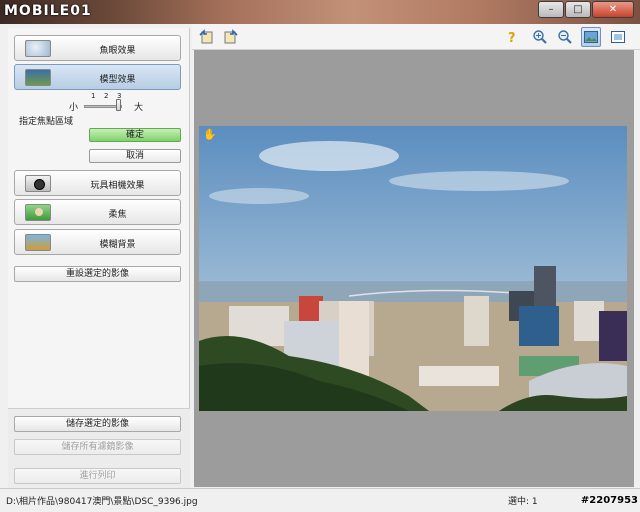 Image resolution: width=640 pixels, height=512 pixels. Describe the element at coordinates (135, 135) in the screenshot. I see `ok-button: 確定` at that location.